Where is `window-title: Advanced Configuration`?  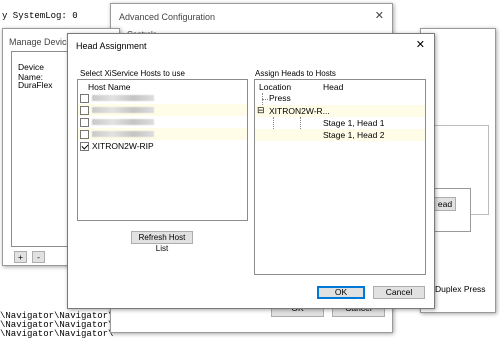
window-title: Advanced Configuration is located at coordinates (167, 17).